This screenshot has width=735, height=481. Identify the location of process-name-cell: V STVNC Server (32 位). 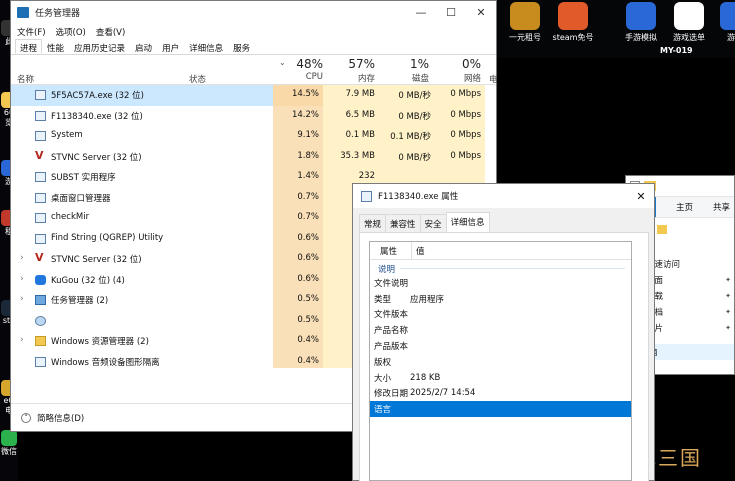
(142, 157).